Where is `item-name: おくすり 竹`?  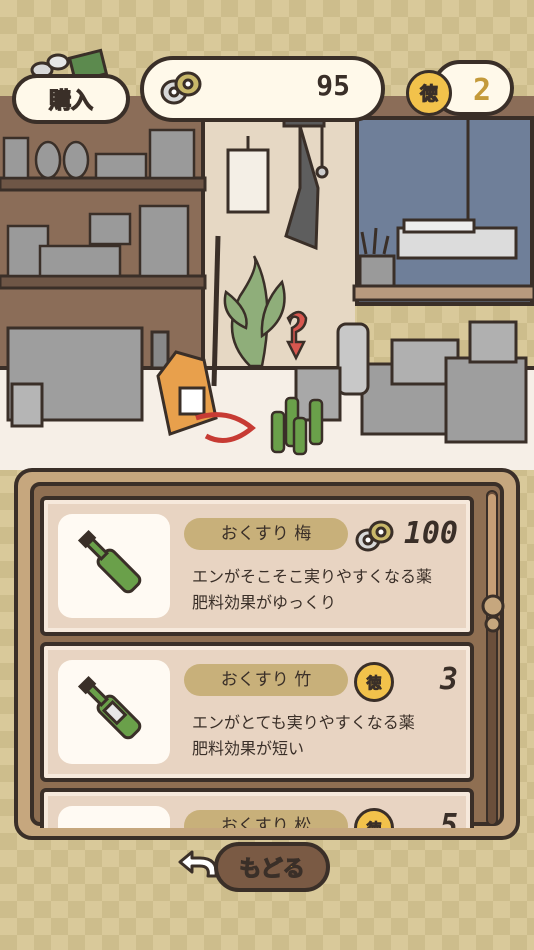 item-name: おくすり 竹 is located at coordinates (266, 680).